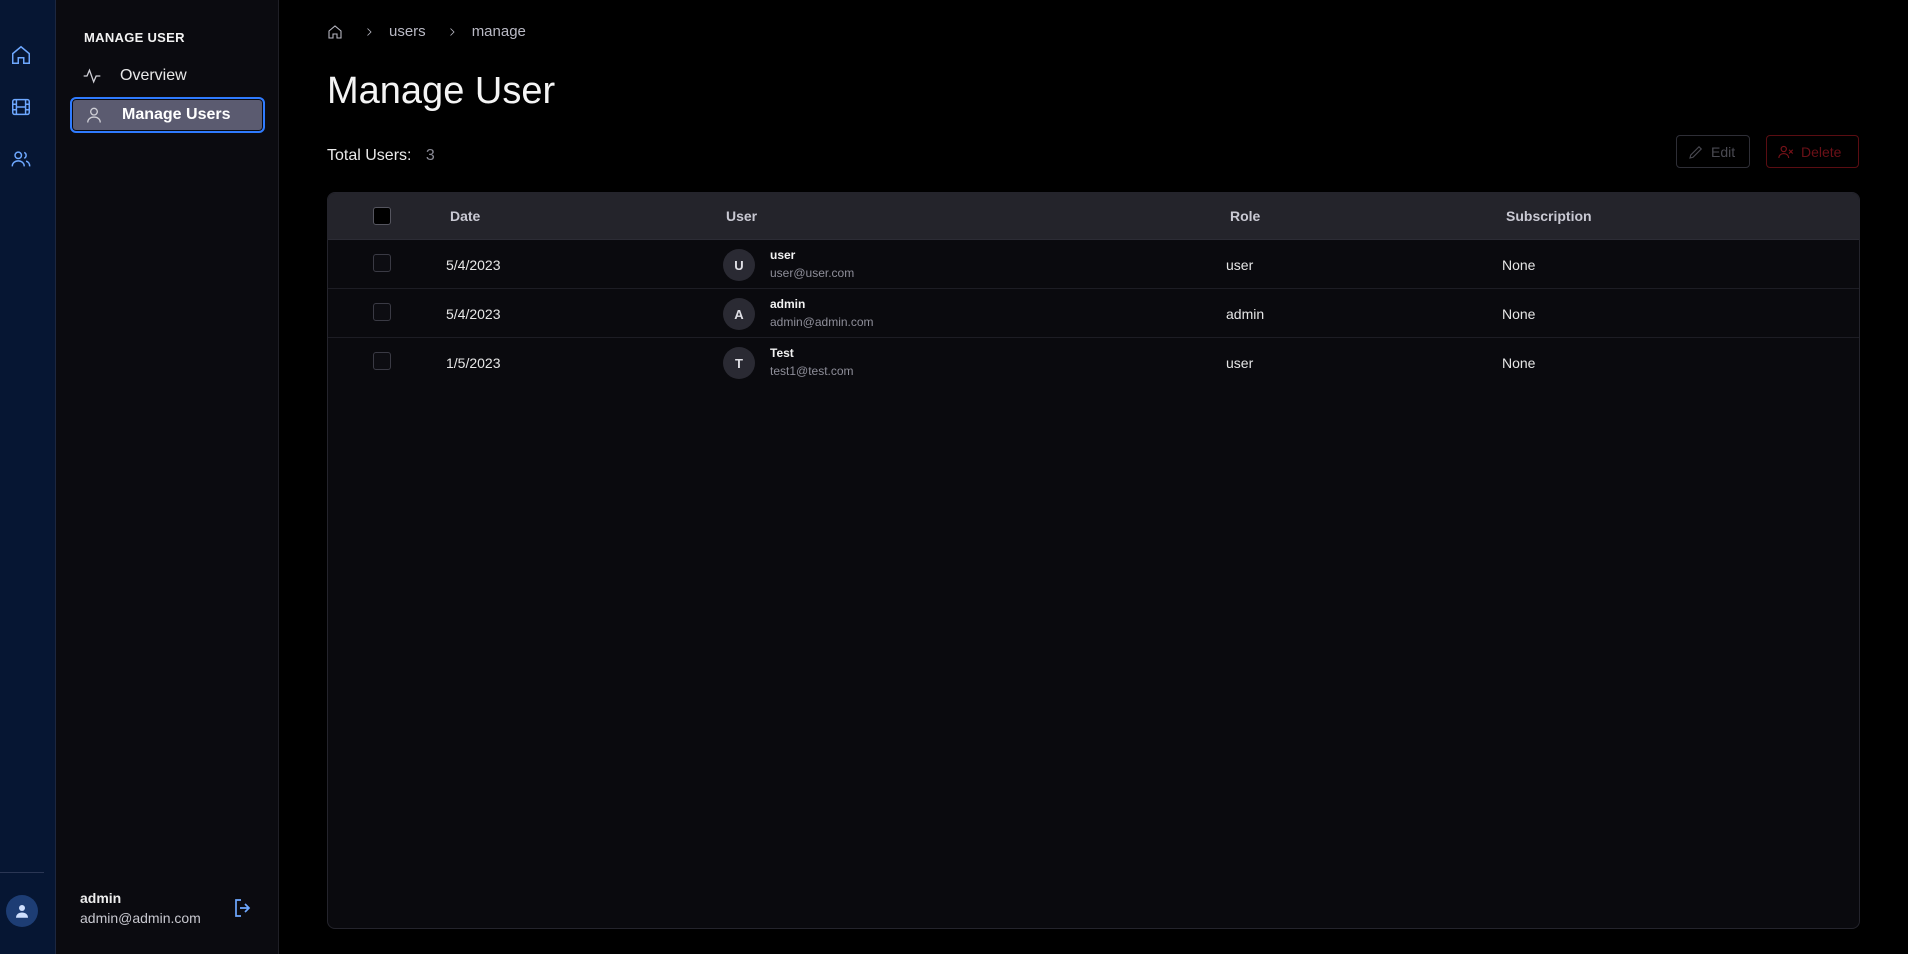 The height and width of the screenshot is (954, 1908). What do you see at coordinates (1549, 216) in the screenshot?
I see `column-header-subscription: Subscription` at bounding box center [1549, 216].